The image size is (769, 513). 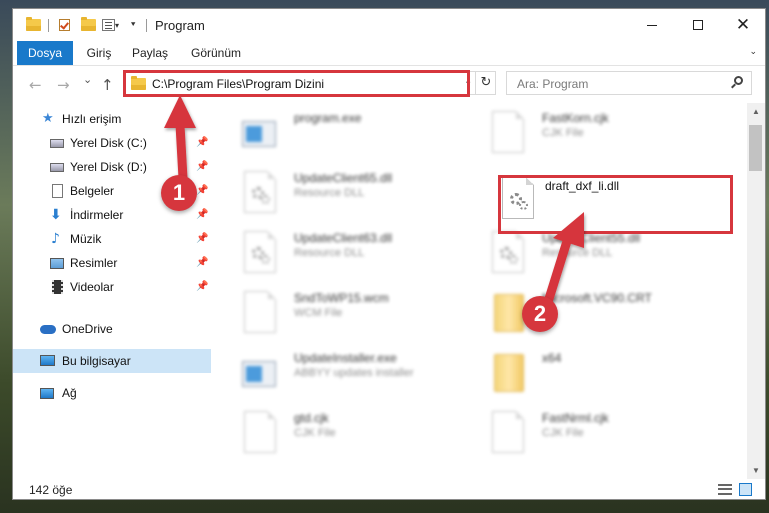 What do you see at coordinates (260, 133) in the screenshot?
I see `exe-icon` at bounding box center [260, 133].